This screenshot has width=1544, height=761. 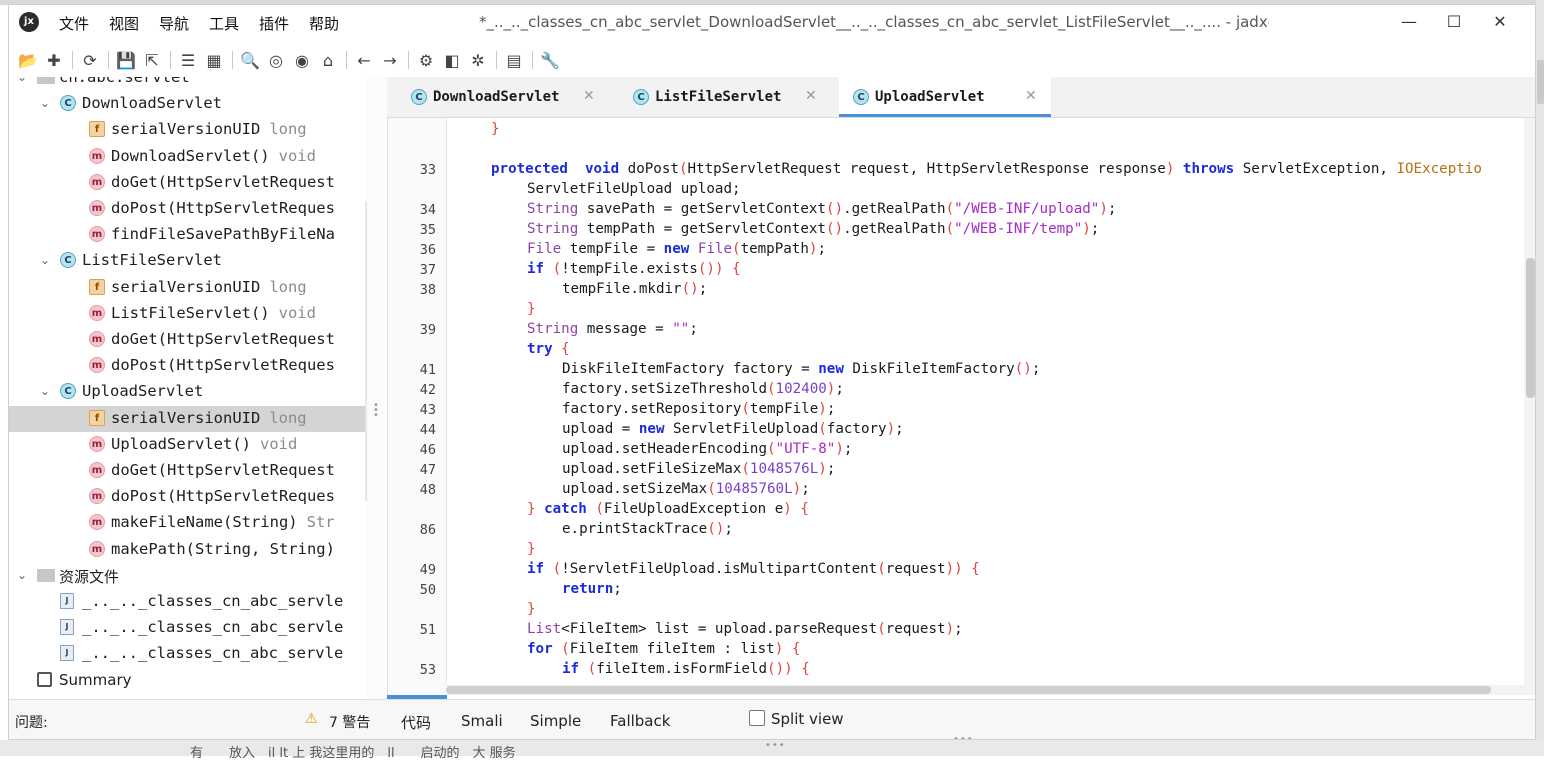 What do you see at coordinates (89, 576) in the screenshot?
I see `tree-item-label: 资源文件` at bounding box center [89, 576].